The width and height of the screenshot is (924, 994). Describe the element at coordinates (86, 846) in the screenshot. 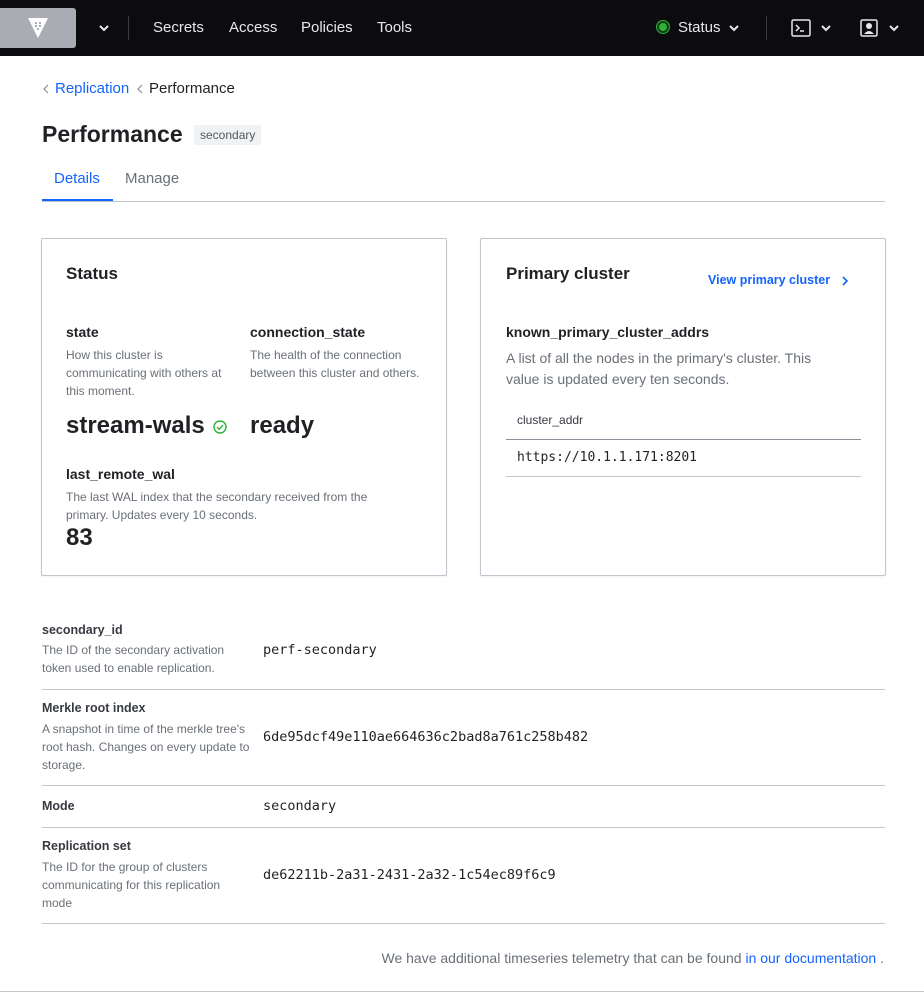

I see `info-label: Replication set` at that location.